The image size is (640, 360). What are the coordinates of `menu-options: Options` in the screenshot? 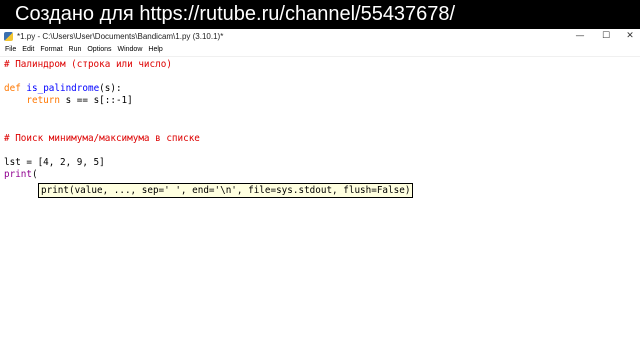 It's located at (99, 50).